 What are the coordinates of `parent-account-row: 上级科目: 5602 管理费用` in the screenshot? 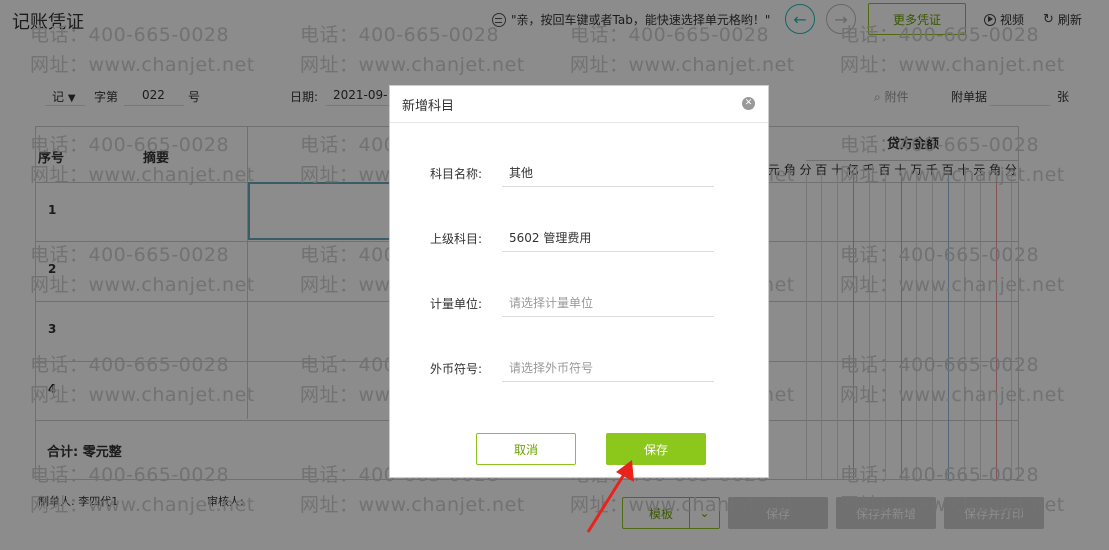 It's located at (580, 238).